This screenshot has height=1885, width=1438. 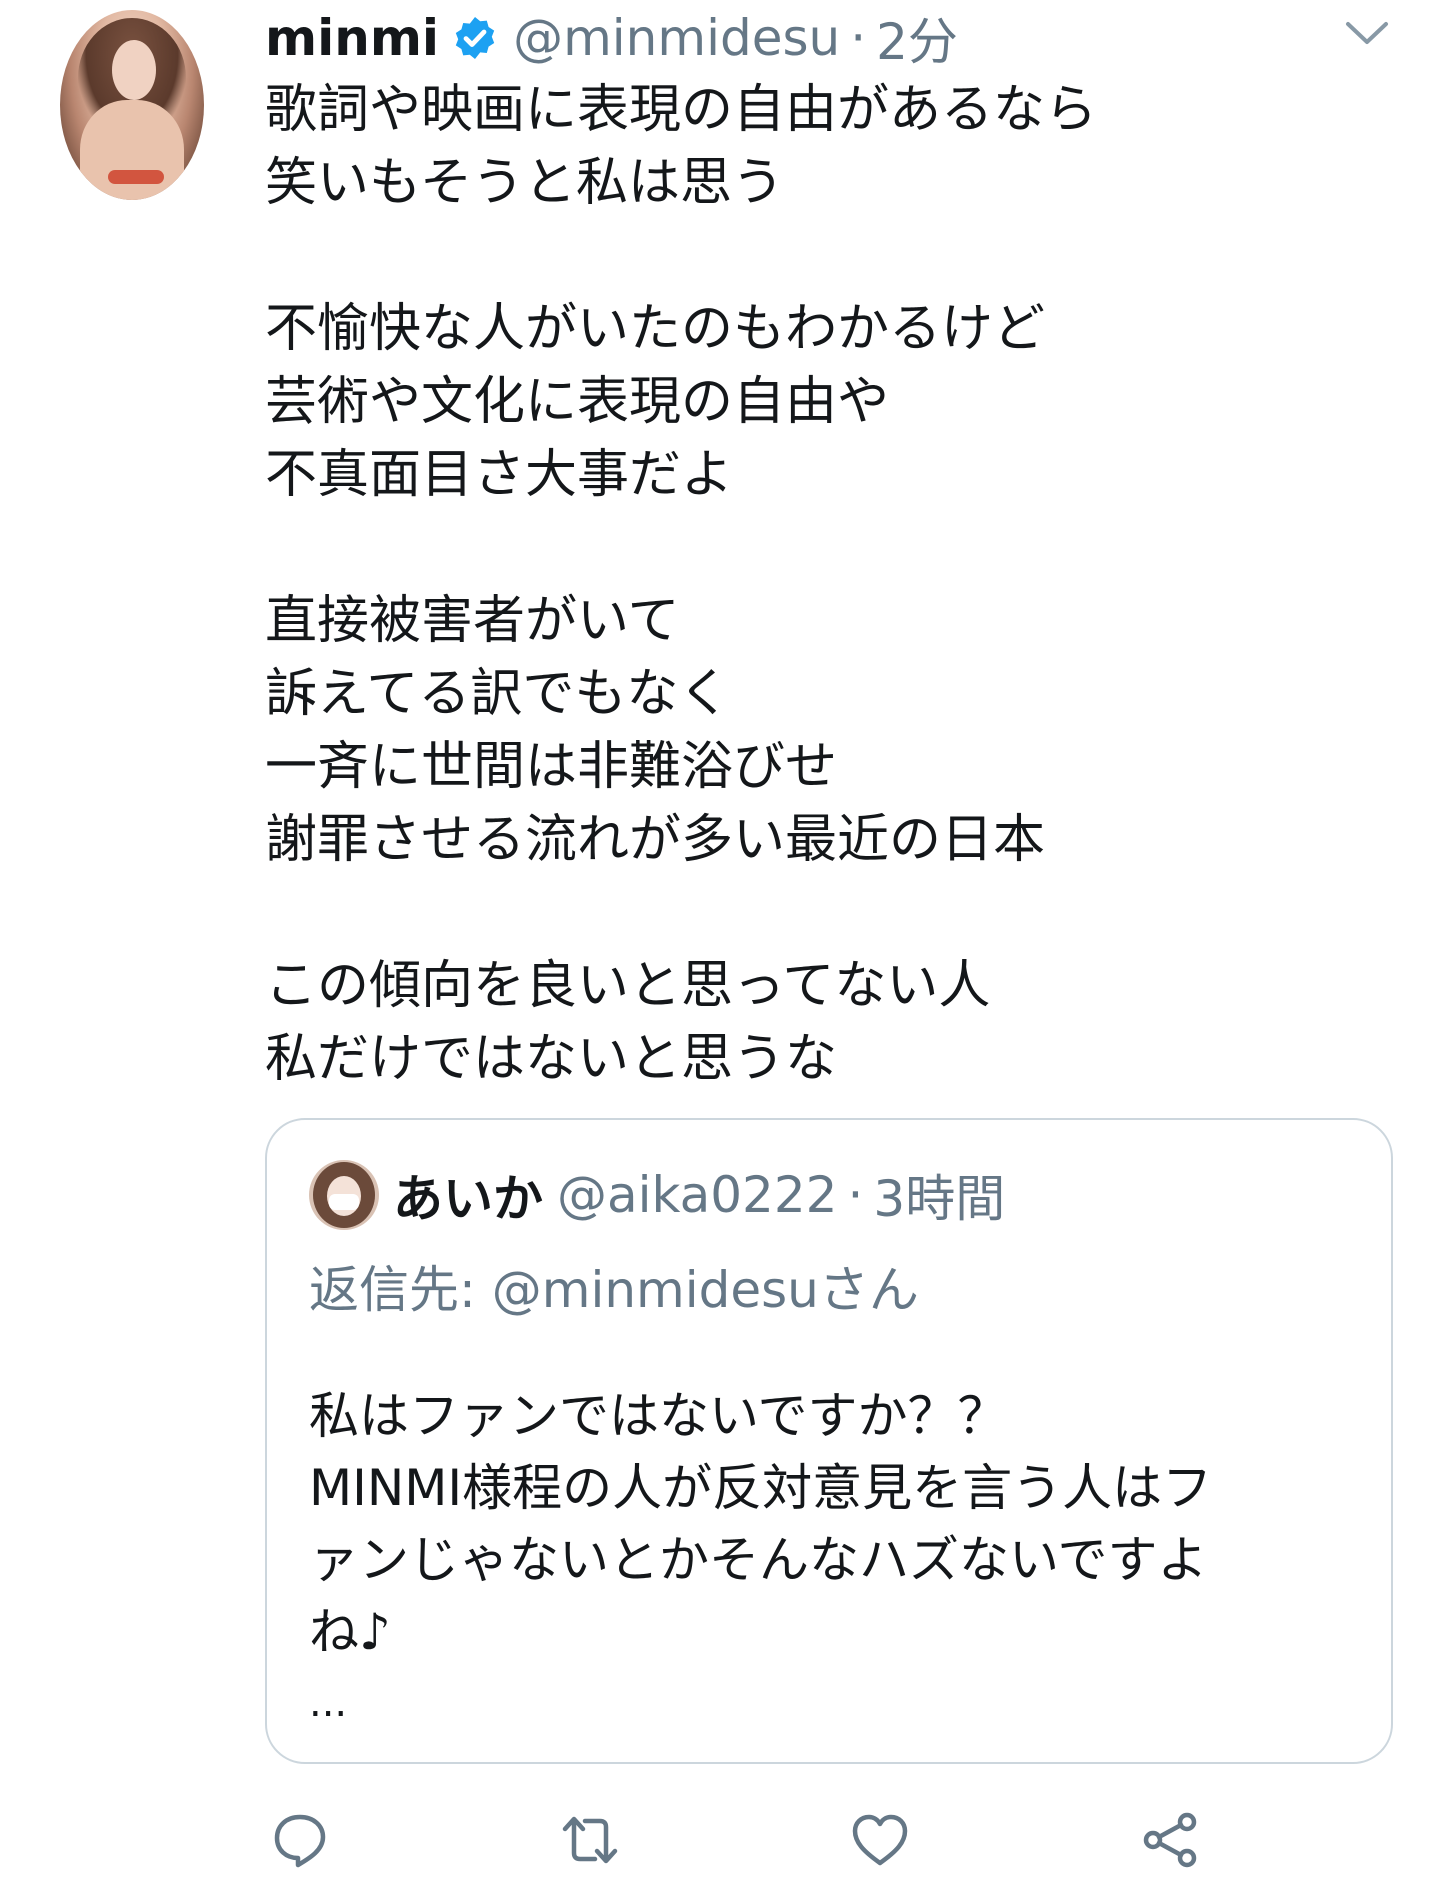 What do you see at coordinates (917, 38) in the screenshot?
I see `tweet-time: 2分` at bounding box center [917, 38].